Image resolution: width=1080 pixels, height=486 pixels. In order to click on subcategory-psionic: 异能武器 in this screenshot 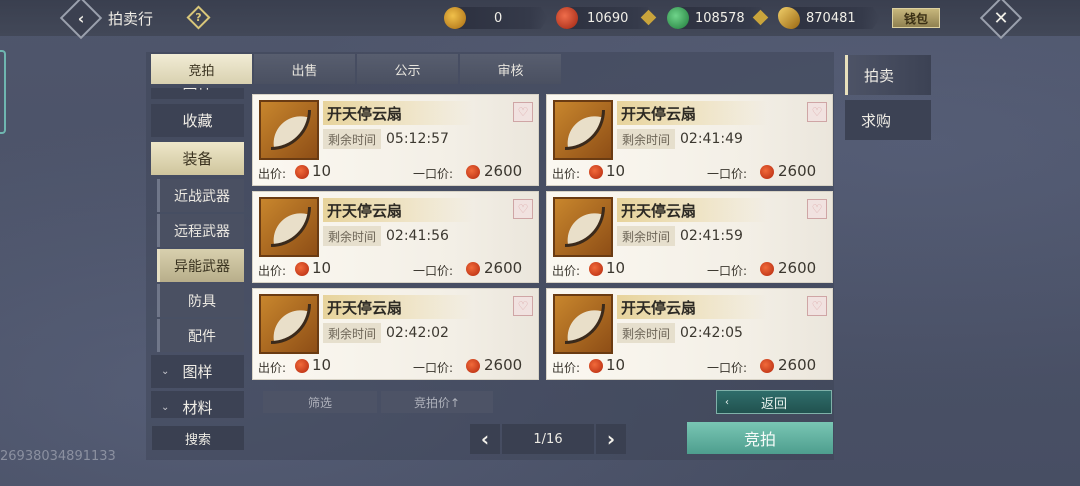, I will do `click(200, 265)`.